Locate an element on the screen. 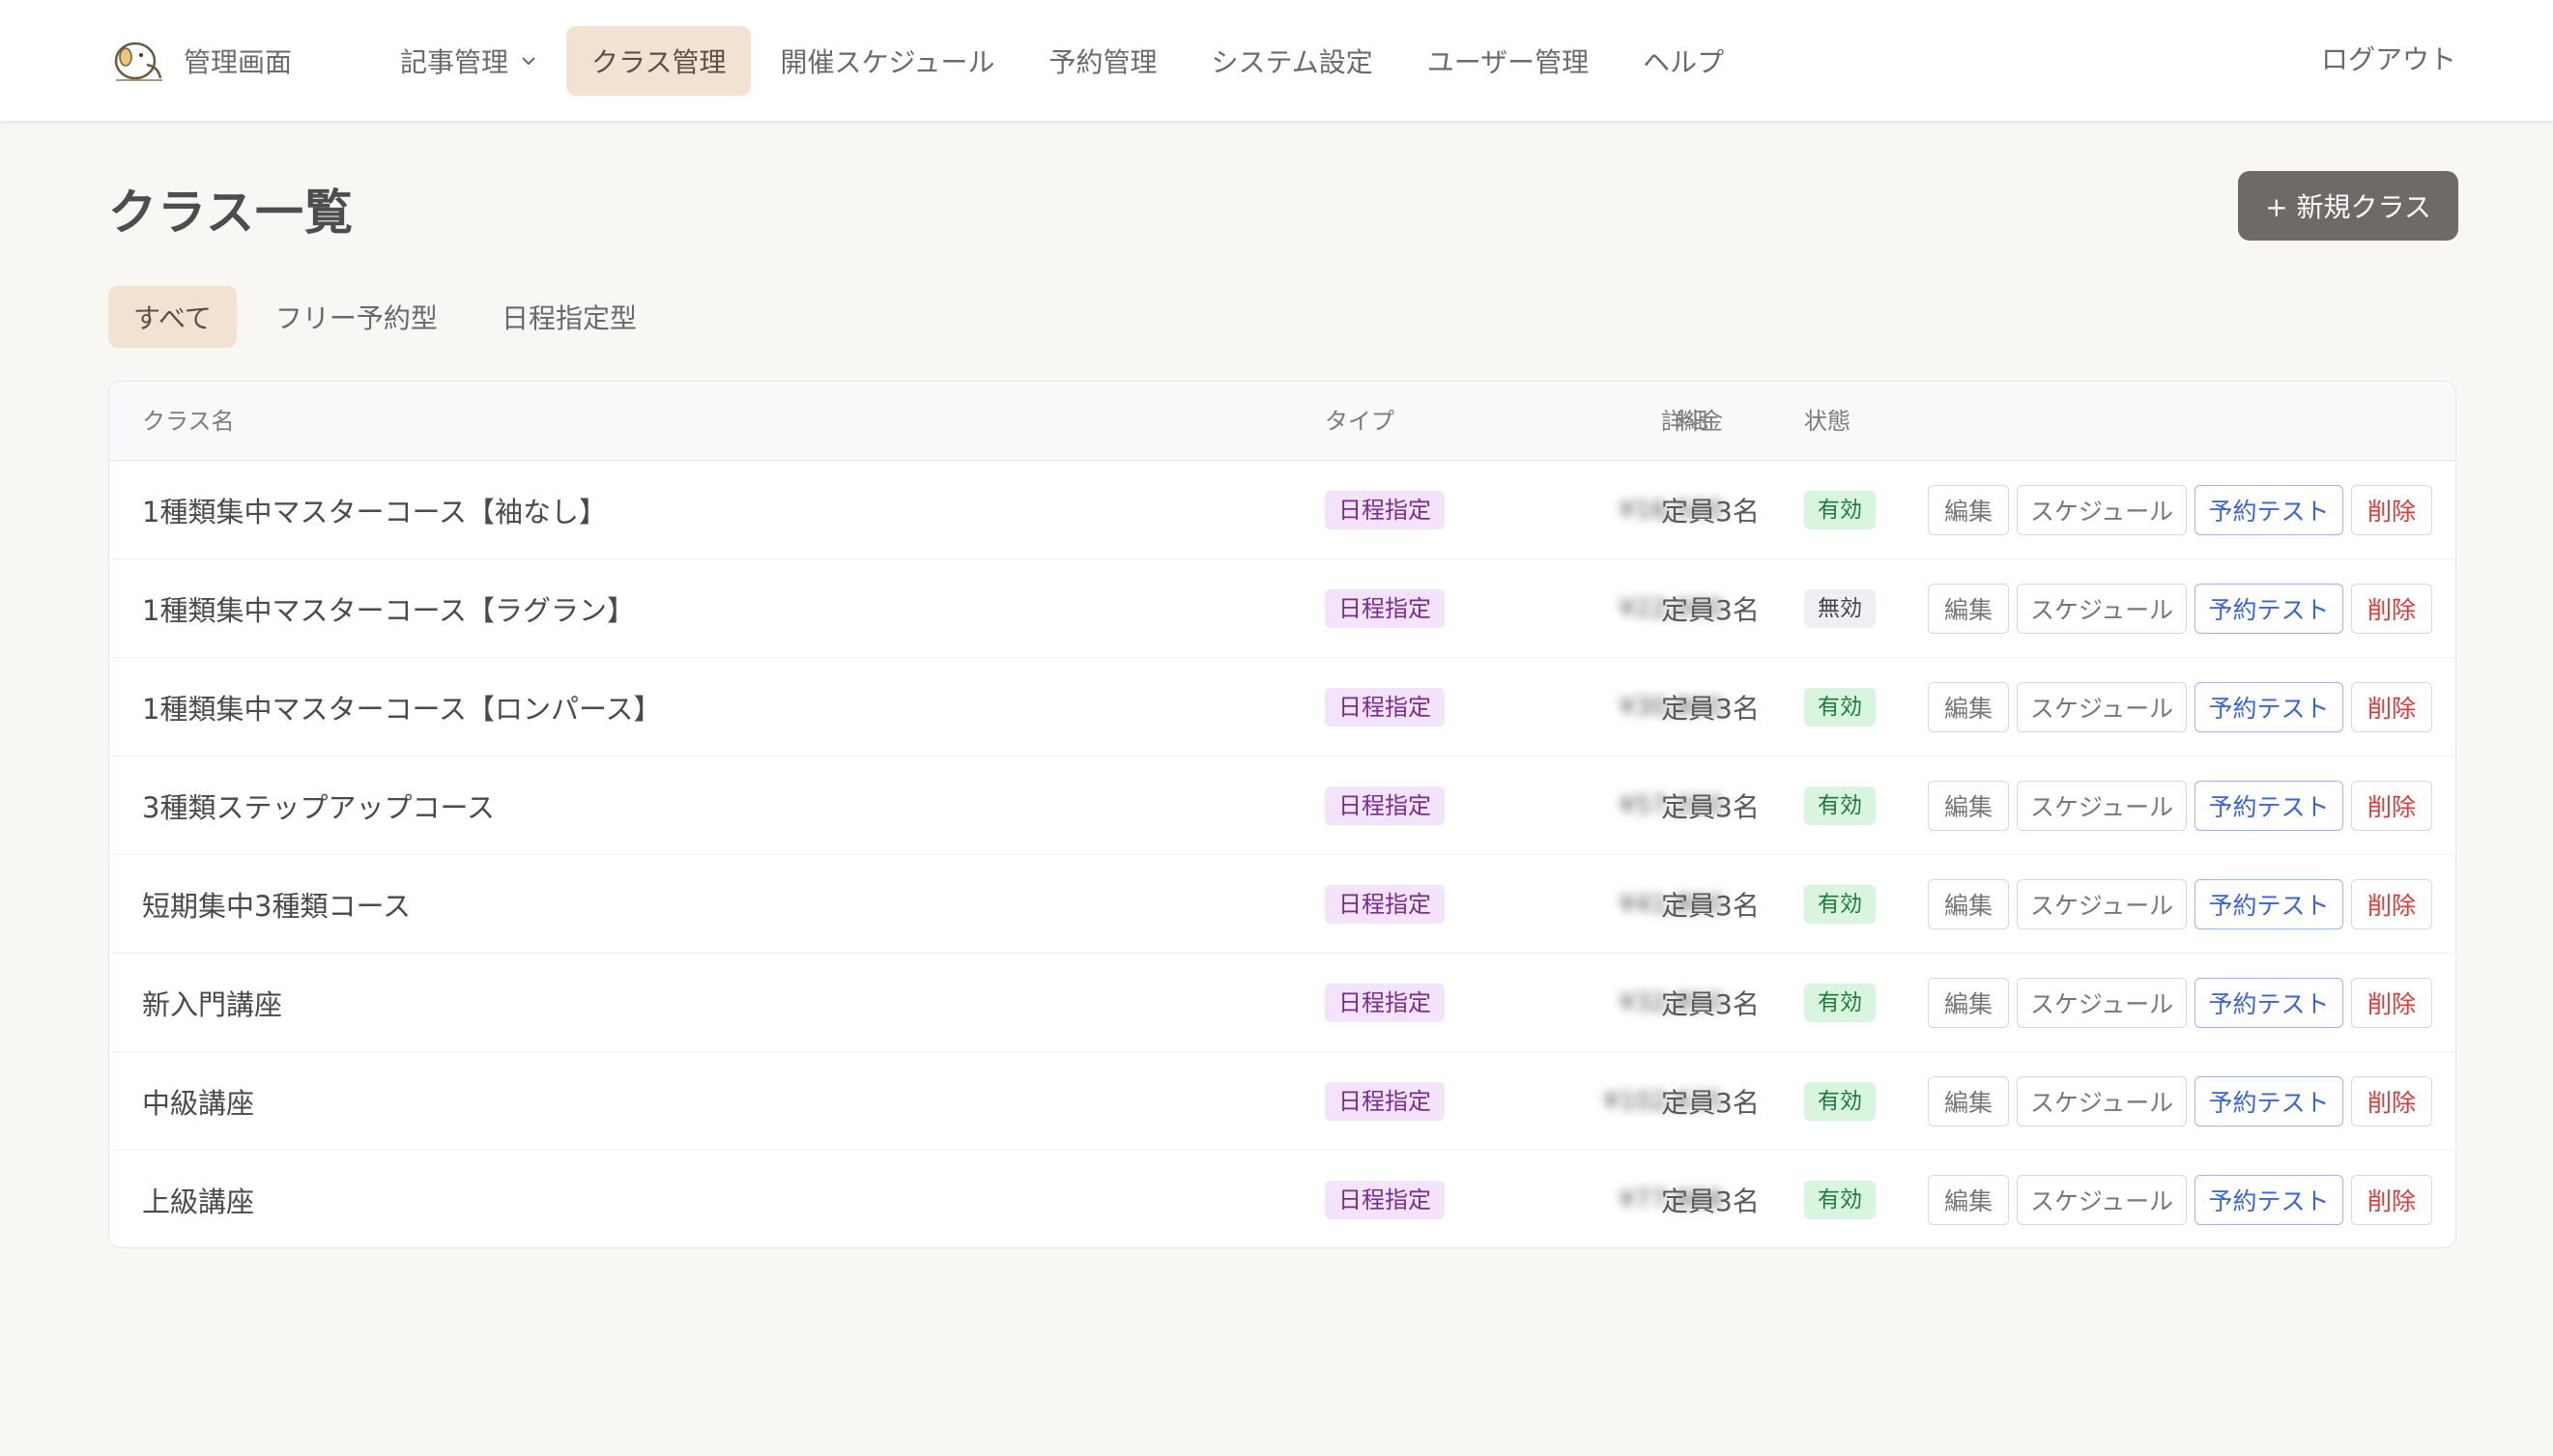 Image resolution: width=2553 pixels, height=1456 pixels. brand: 管理画面 is located at coordinates (200, 61).